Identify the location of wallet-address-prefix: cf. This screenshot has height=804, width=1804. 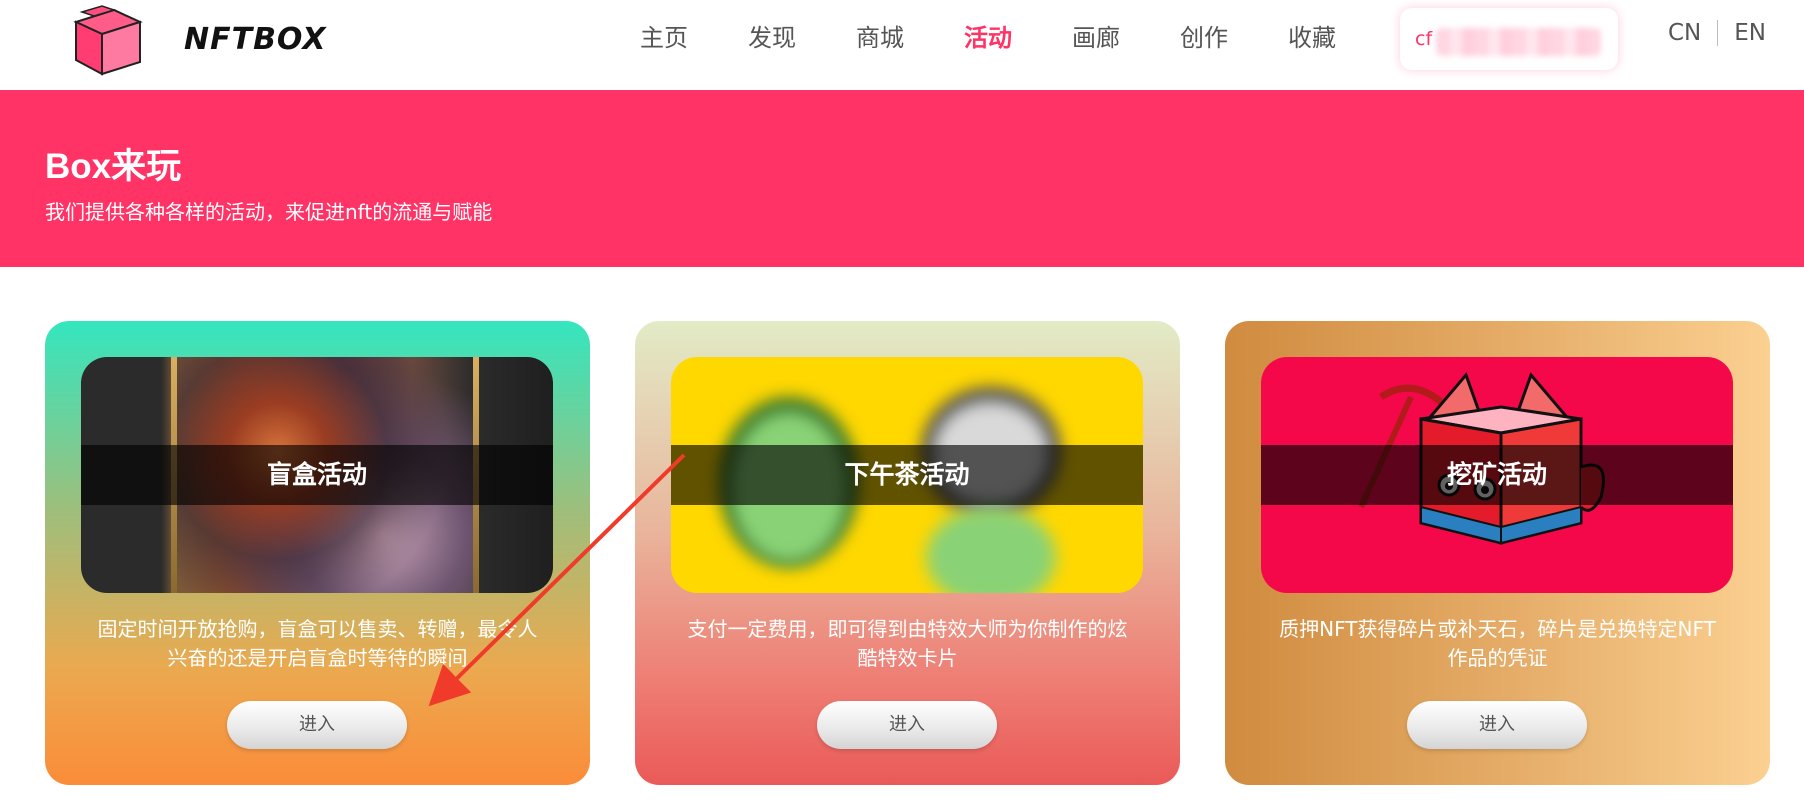
(1424, 39).